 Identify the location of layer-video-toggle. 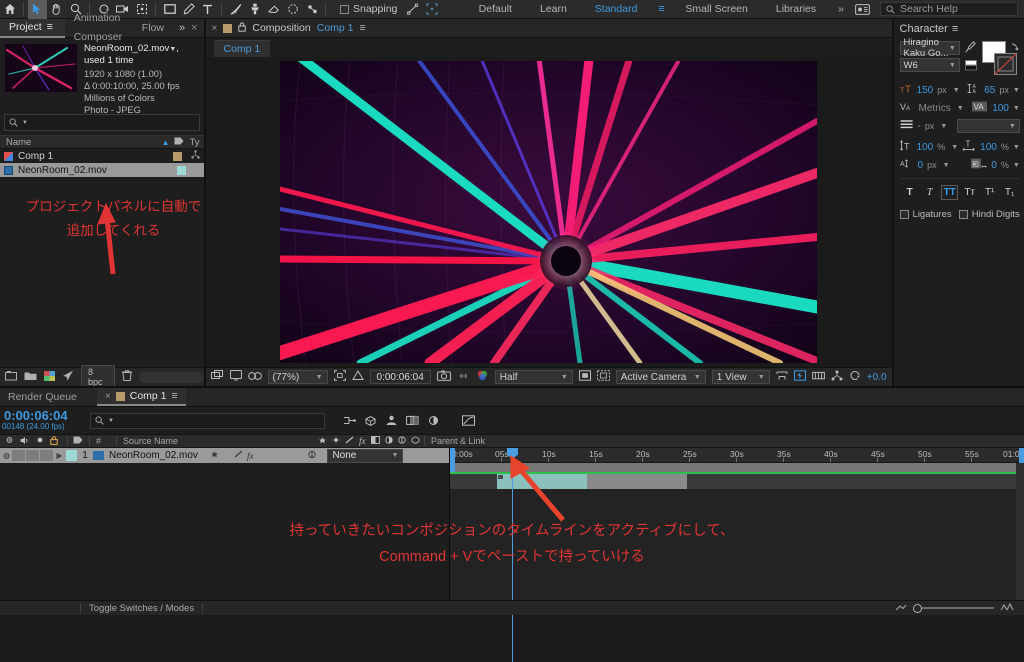
(6, 456).